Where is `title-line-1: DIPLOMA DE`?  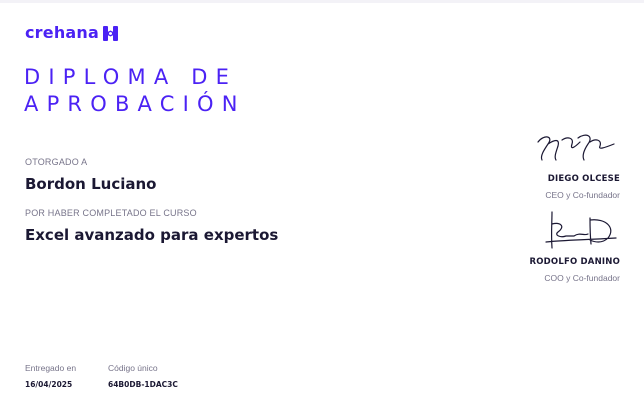
title-line-1: DIPLOMA DE is located at coordinates (131, 77).